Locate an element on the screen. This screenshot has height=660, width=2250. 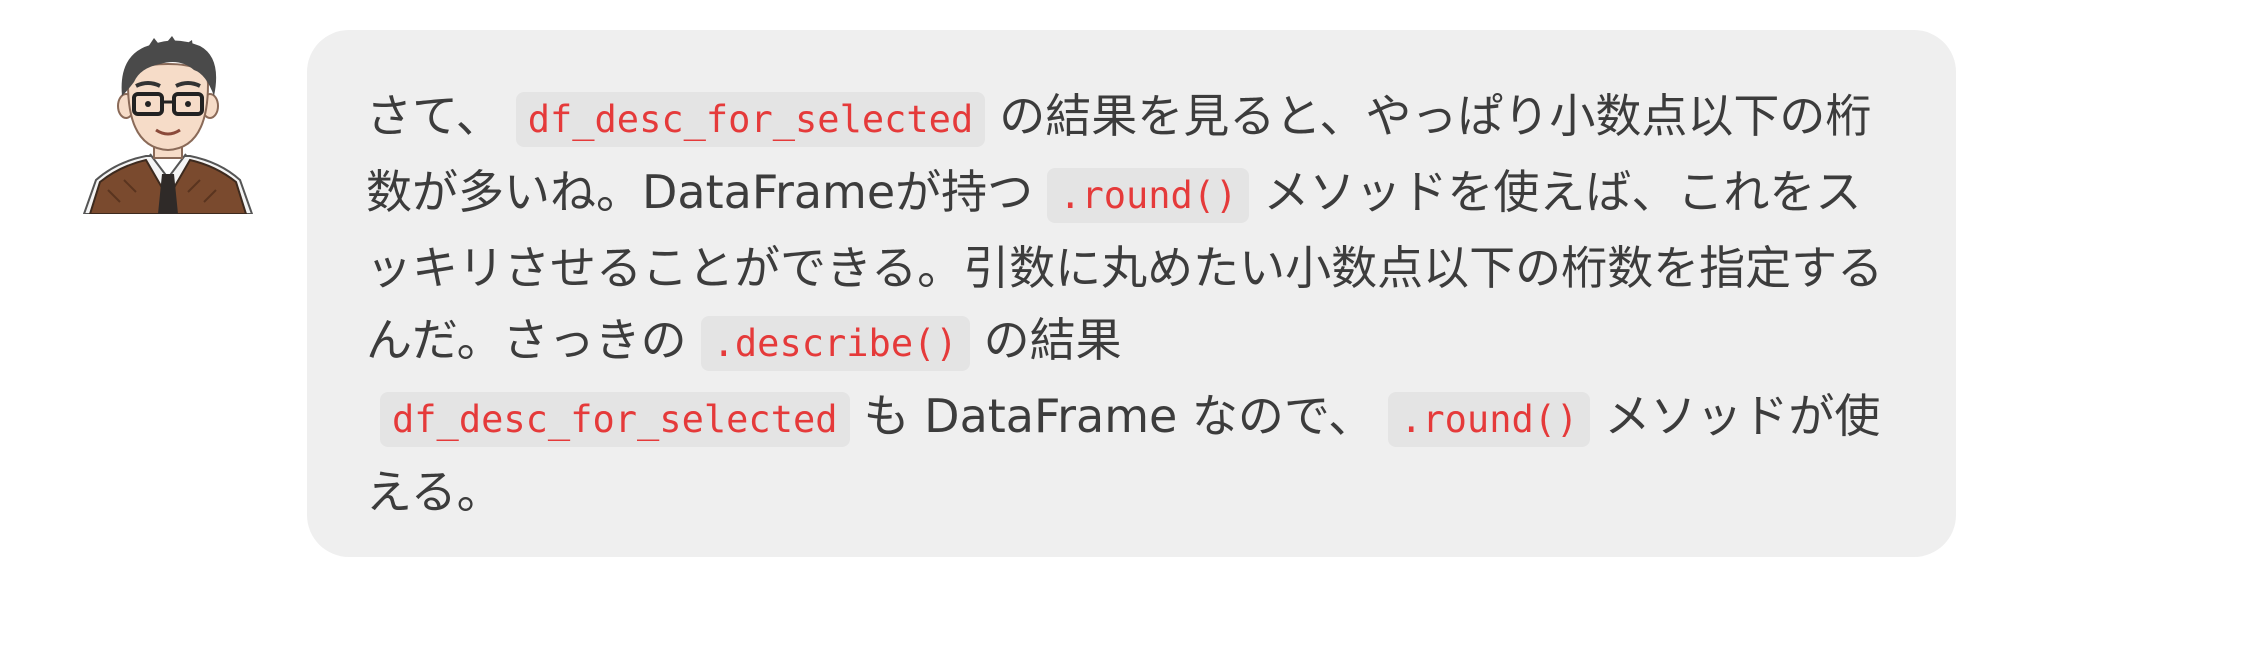
inline-code: .describe() is located at coordinates (835, 343).